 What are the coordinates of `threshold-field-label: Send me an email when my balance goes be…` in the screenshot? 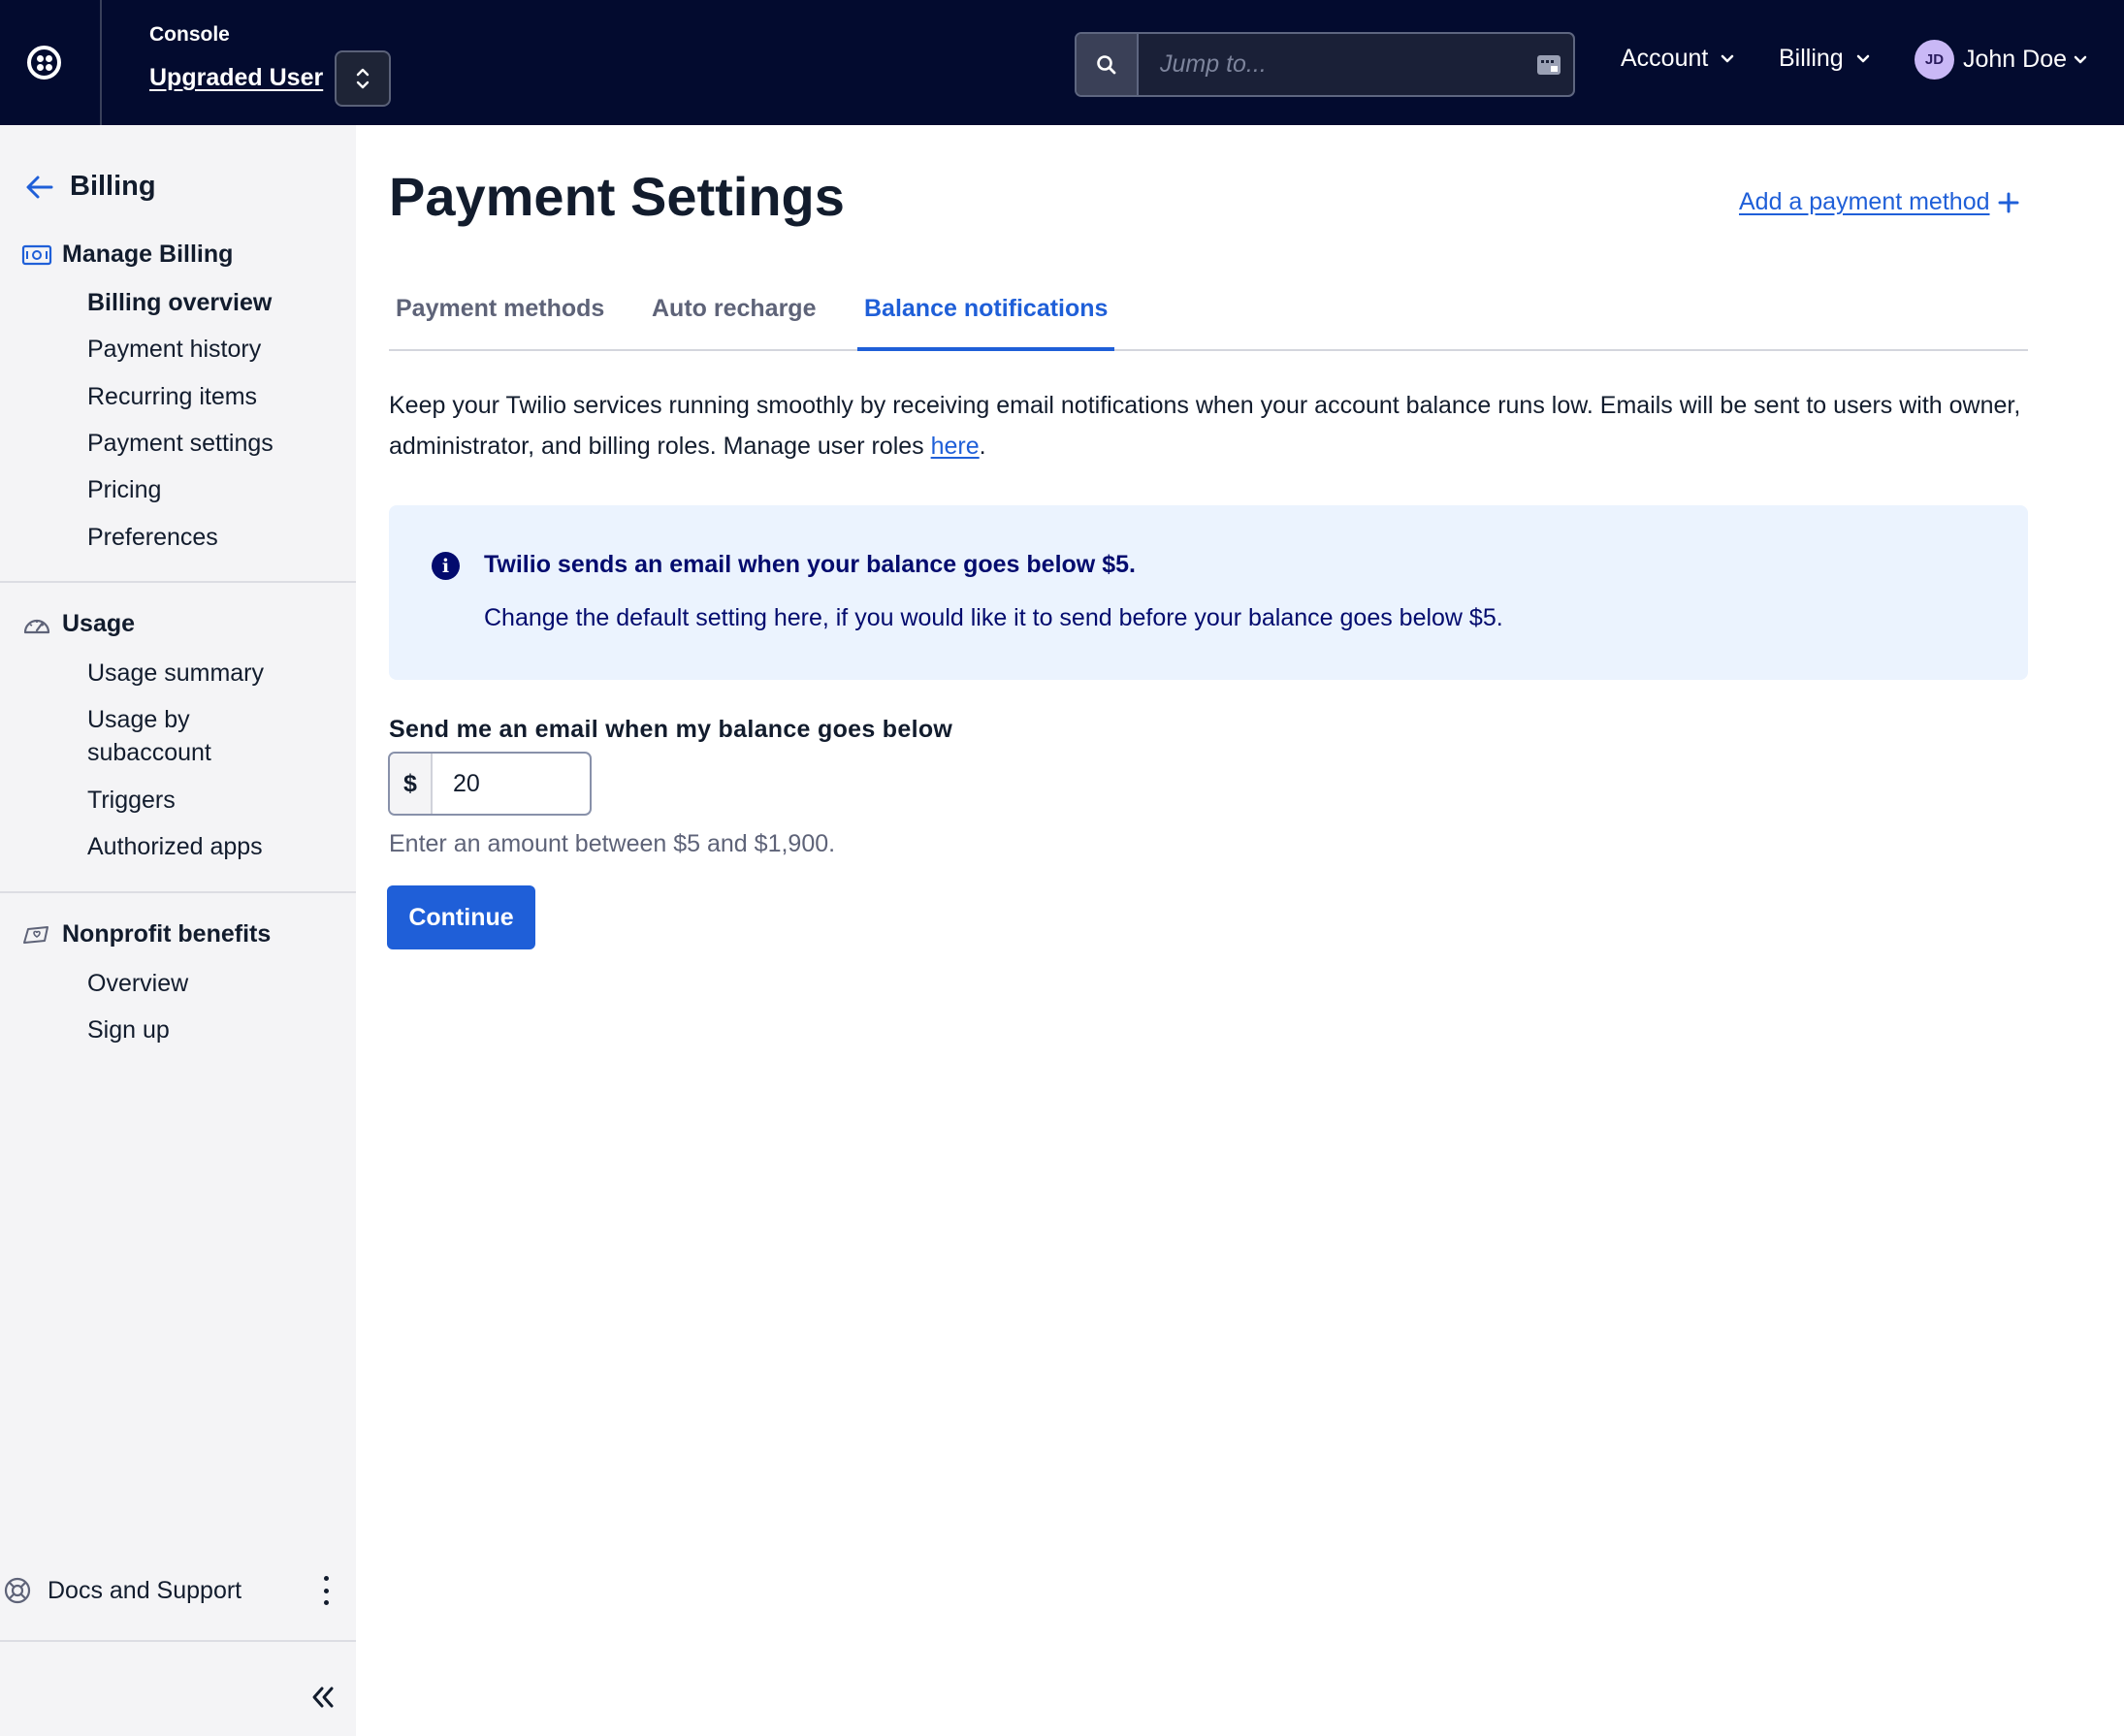 It's located at (671, 729).